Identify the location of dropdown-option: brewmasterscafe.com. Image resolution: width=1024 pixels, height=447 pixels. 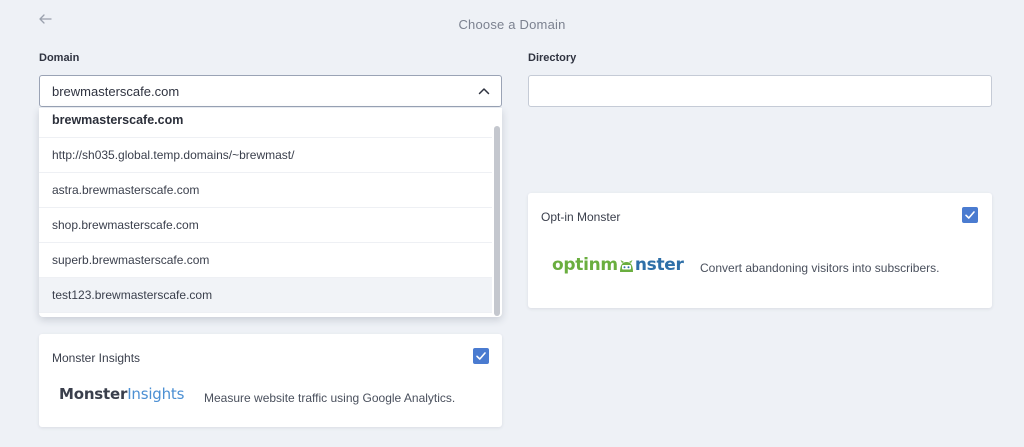
(265, 123).